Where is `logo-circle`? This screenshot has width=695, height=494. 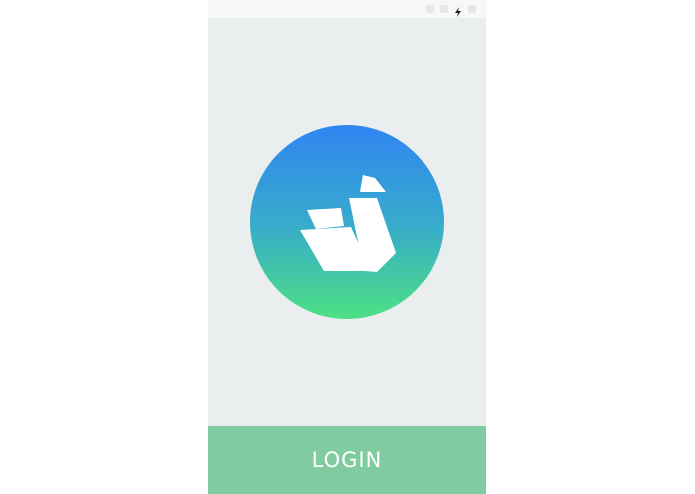 logo-circle is located at coordinates (347, 222).